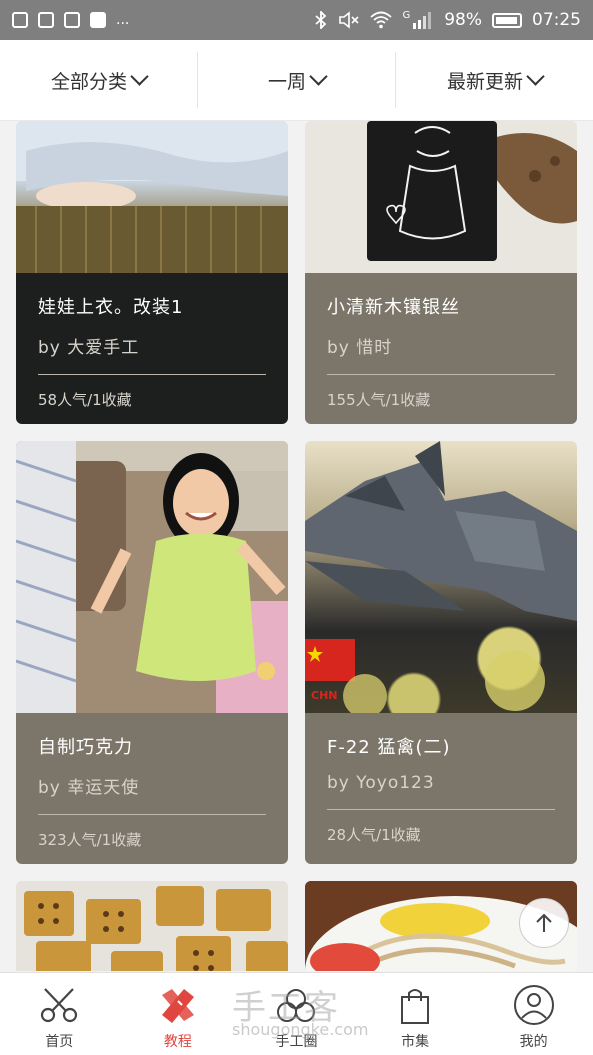 Image resolution: width=593 pixels, height=1055 pixels. What do you see at coordinates (360, 348) in the screenshot?
I see `card-author: by 惜时` at bounding box center [360, 348].